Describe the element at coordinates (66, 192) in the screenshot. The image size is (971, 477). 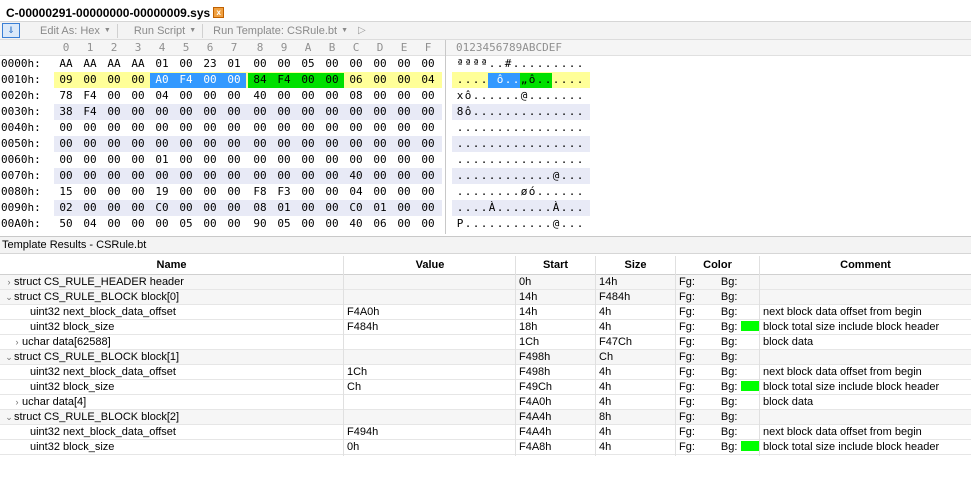
I see `hex-byte: 15` at that location.